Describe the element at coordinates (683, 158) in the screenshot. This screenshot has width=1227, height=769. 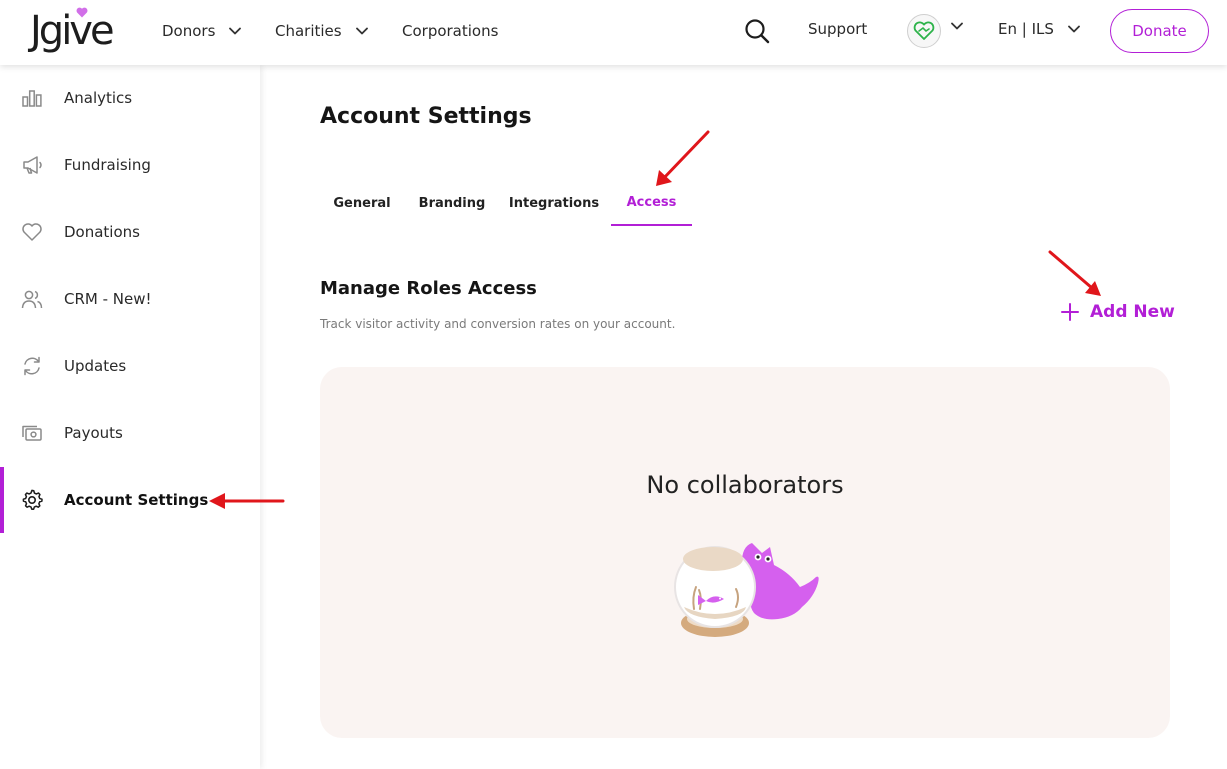
I see `annotation-arrow-access` at that location.